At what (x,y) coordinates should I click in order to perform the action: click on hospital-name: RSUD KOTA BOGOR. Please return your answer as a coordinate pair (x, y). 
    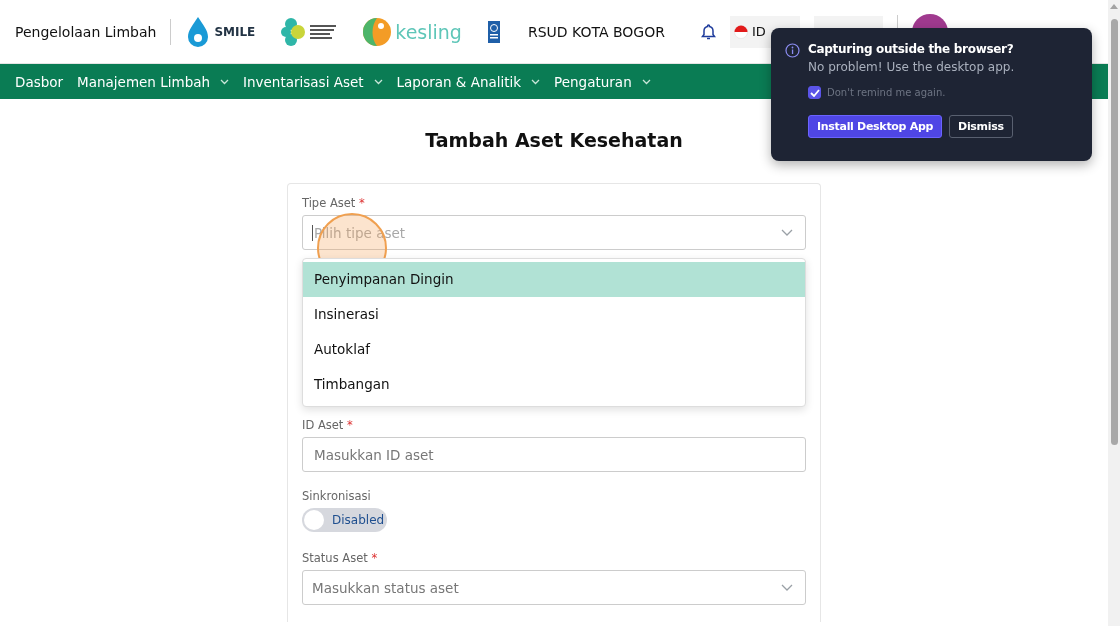
    Looking at the image, I should click on (596, 31).